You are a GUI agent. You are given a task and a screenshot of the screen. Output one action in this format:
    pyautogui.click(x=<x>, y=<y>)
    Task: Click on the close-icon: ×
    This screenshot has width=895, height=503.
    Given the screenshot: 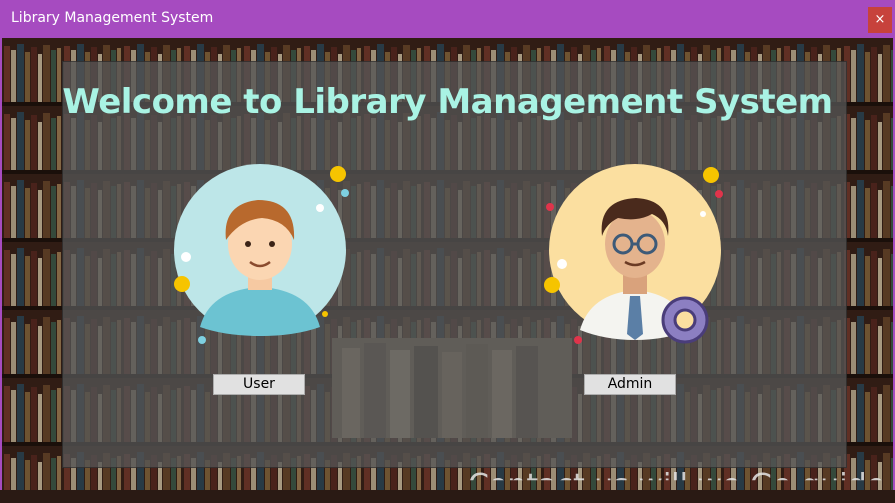 What is the action you would take?
    pyautogui.click(x=880, y=19)
    